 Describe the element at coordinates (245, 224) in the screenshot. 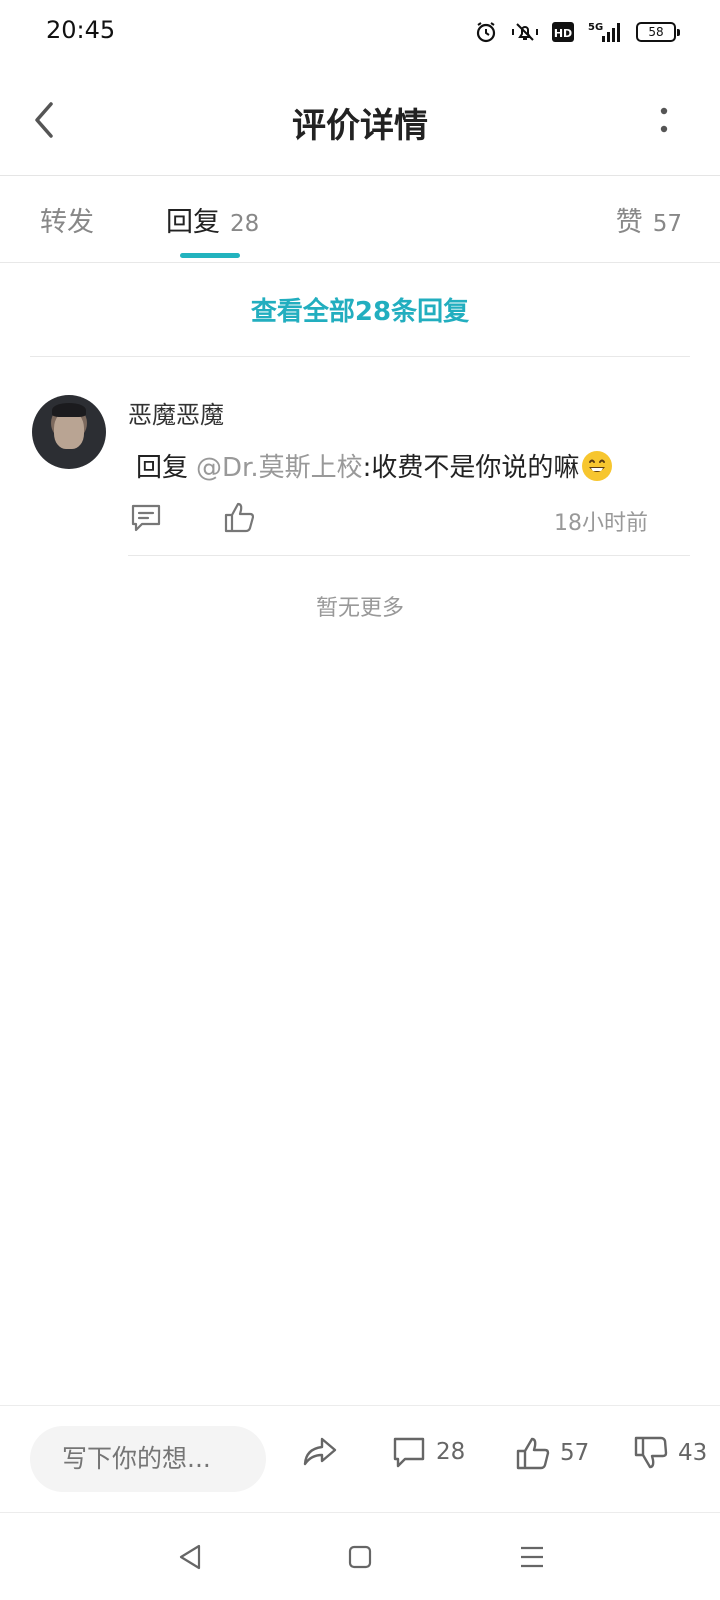

I see `tab-reply-count: 28` at that location.